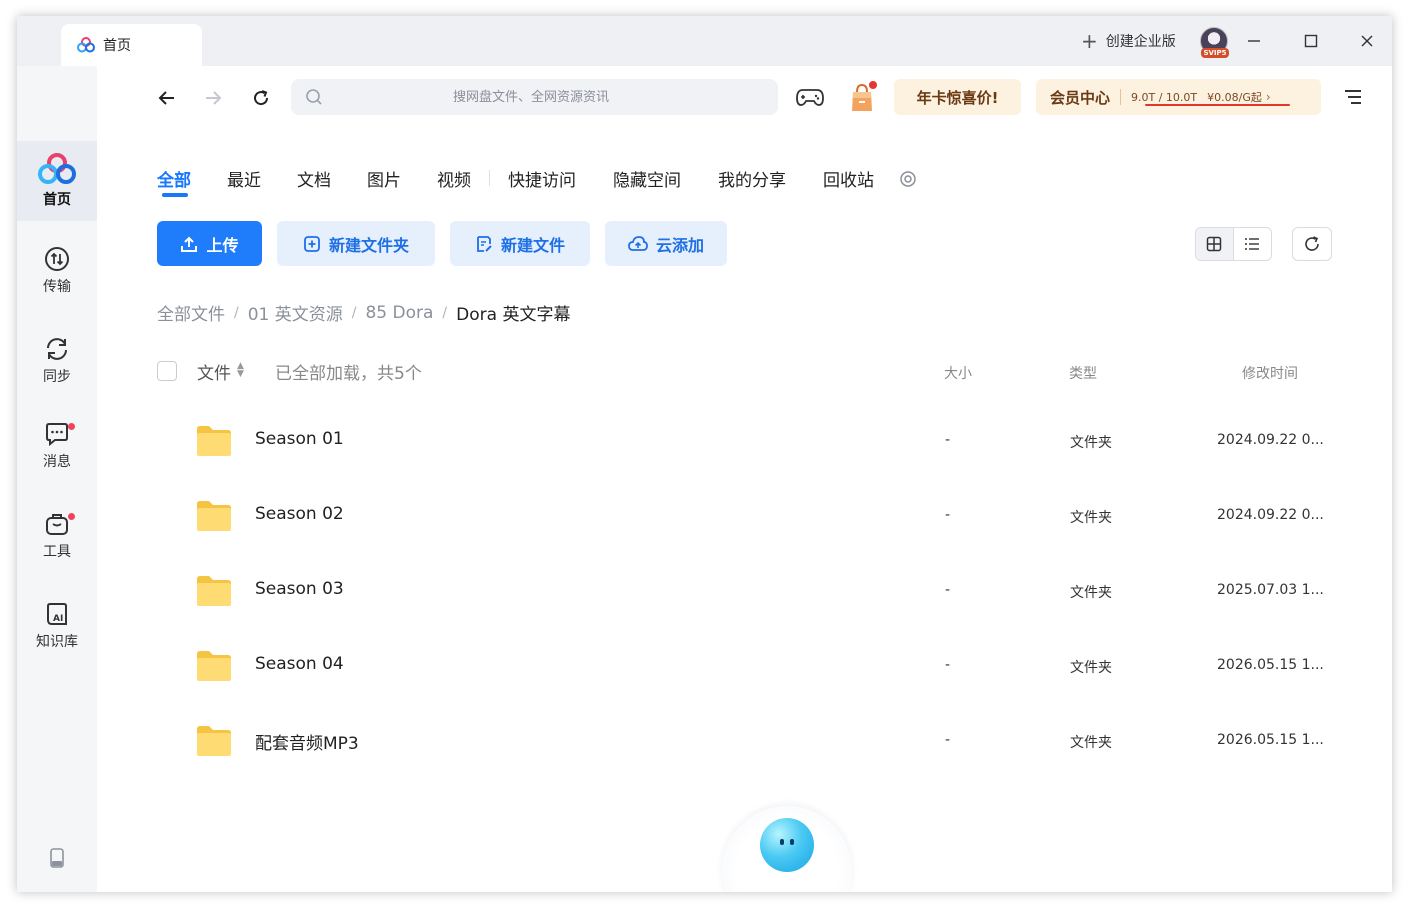 The image size is (1412, 913). Describe the element at coordinates (86, 45) in the screenshot. I see `app-logo-icon` at that location.